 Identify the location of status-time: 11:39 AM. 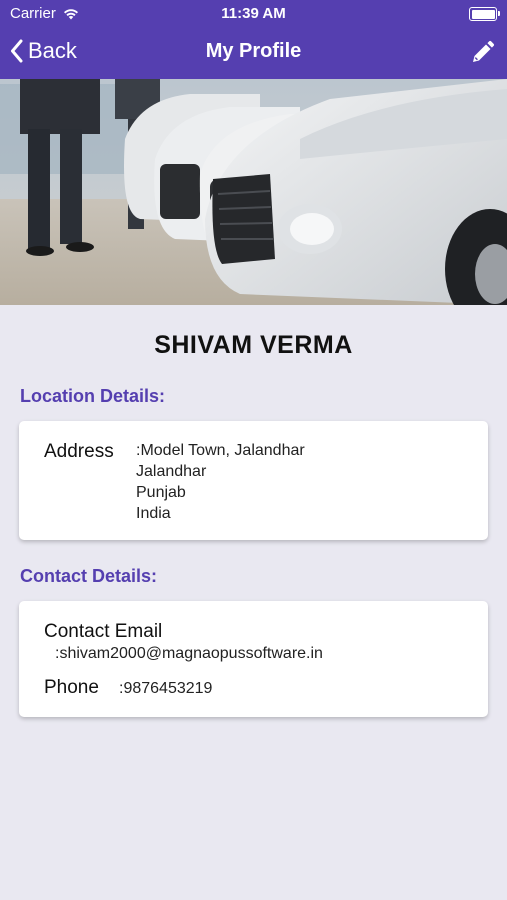
(253, 13).